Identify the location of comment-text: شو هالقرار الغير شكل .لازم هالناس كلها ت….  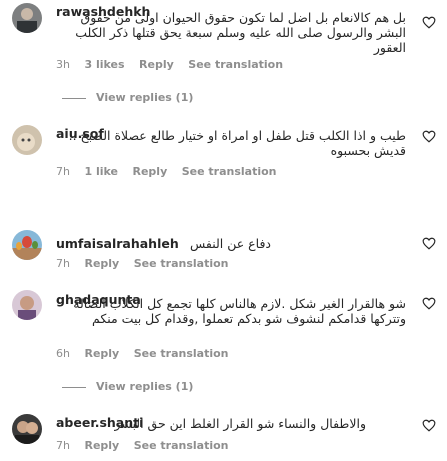
(239, 311).